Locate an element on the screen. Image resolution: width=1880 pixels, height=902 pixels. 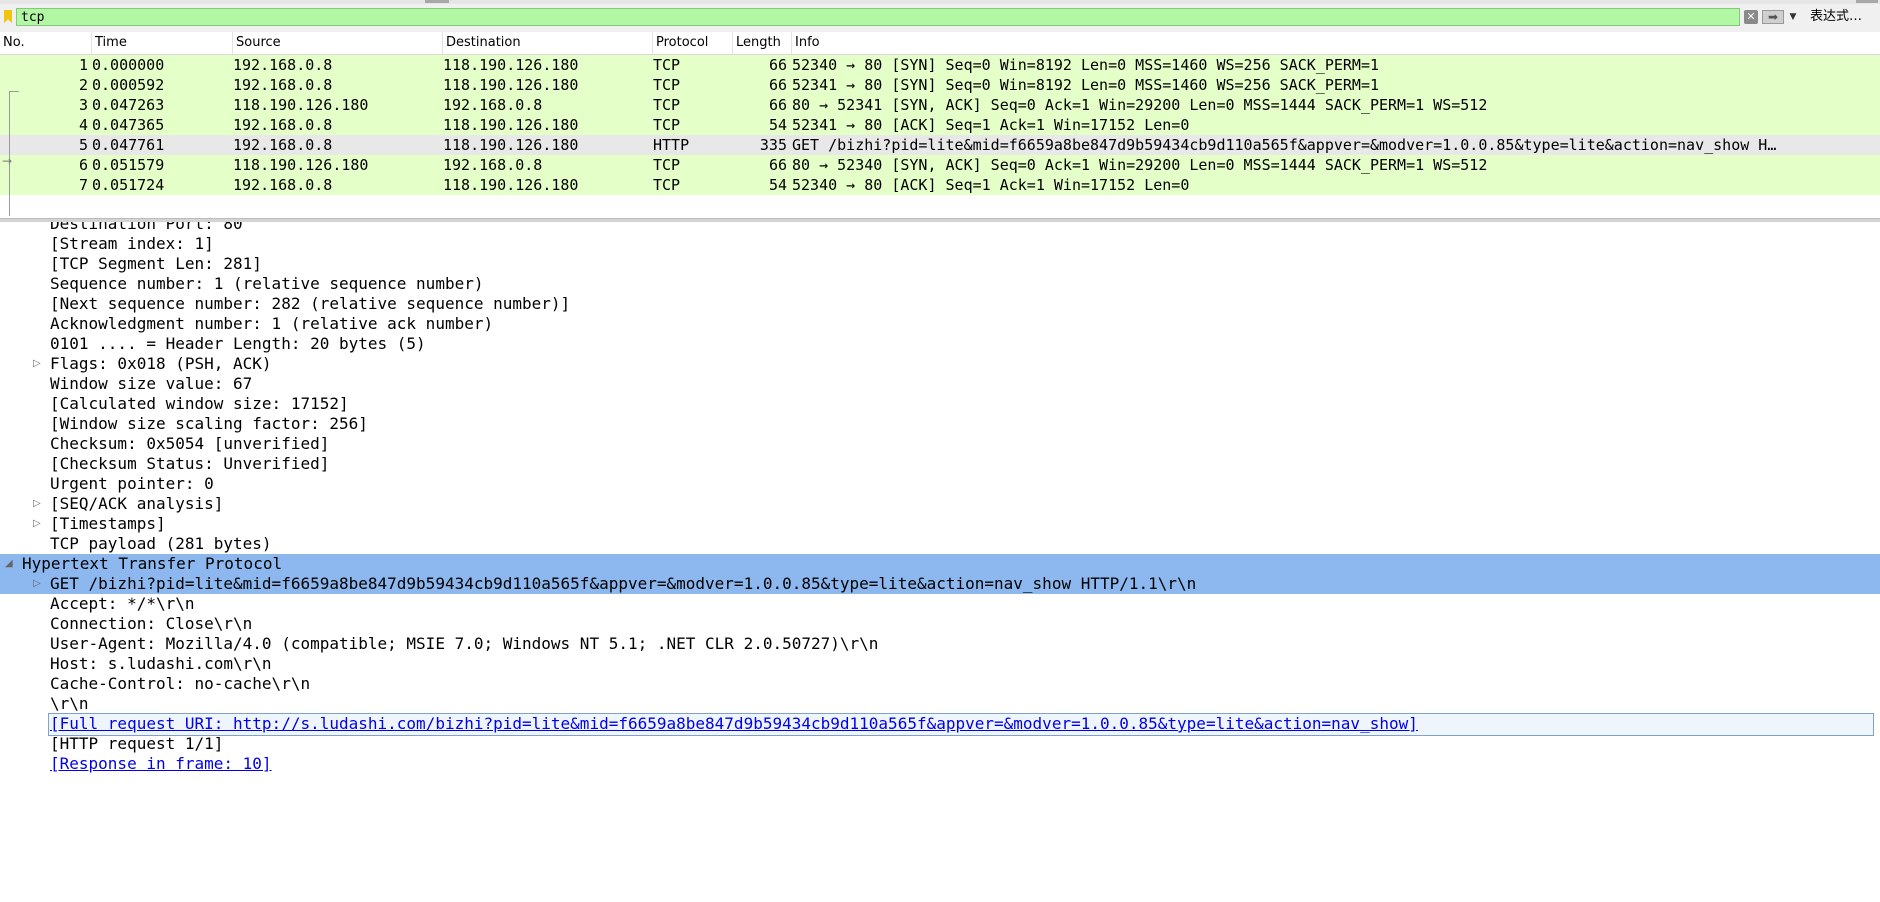
detail-link: [Response in frame: 10] is located at coordinates (161, 764).